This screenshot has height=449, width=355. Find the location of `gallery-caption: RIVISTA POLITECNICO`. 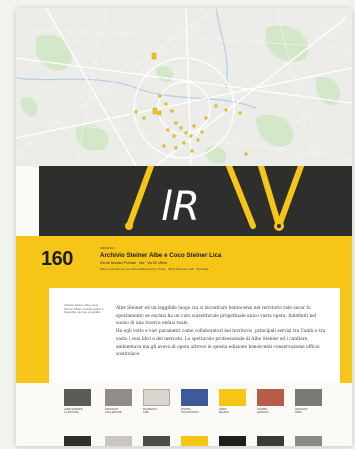

gallery-caption: RIVISTA POLITECNICO is located at coordinates (190, 411).